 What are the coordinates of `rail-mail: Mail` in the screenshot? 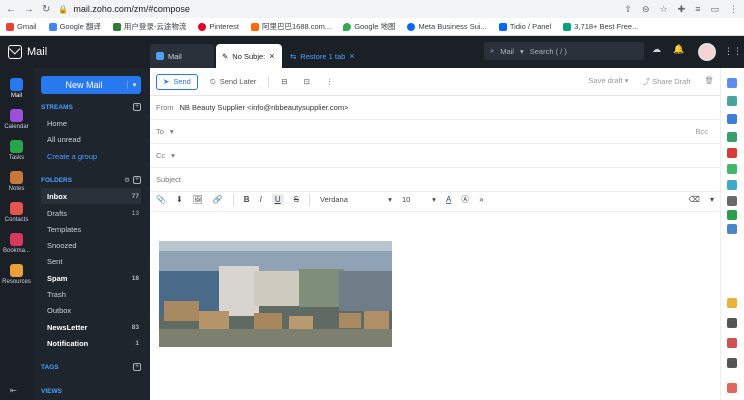 It's located at (16, 88).